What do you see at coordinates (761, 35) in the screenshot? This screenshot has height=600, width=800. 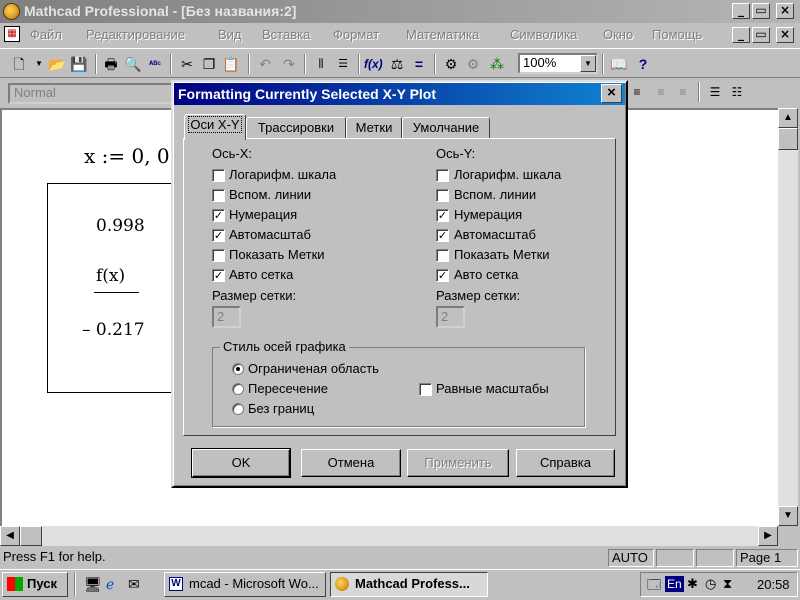 I see `doc-maximize-button: ▭` at bounding box center [761, 35].